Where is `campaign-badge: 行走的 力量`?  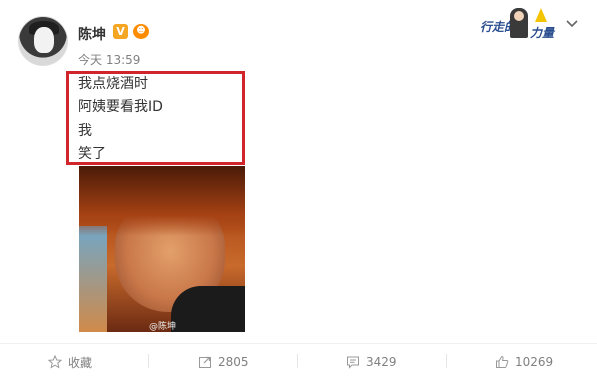 campaign-badge: 行走的 力量 is located at coordinates (519, 24).